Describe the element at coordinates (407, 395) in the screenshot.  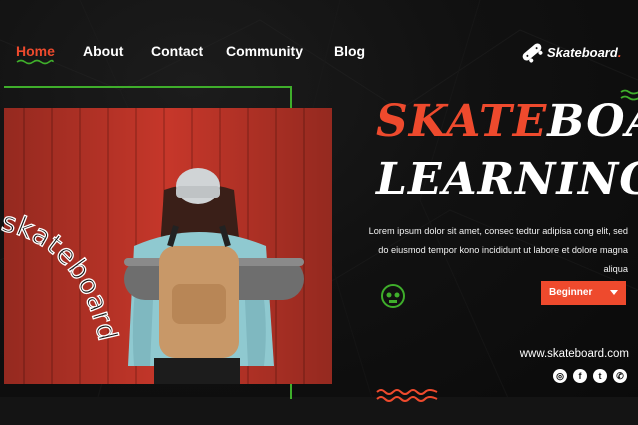
I see `red-zigzag-decoration` at that location.